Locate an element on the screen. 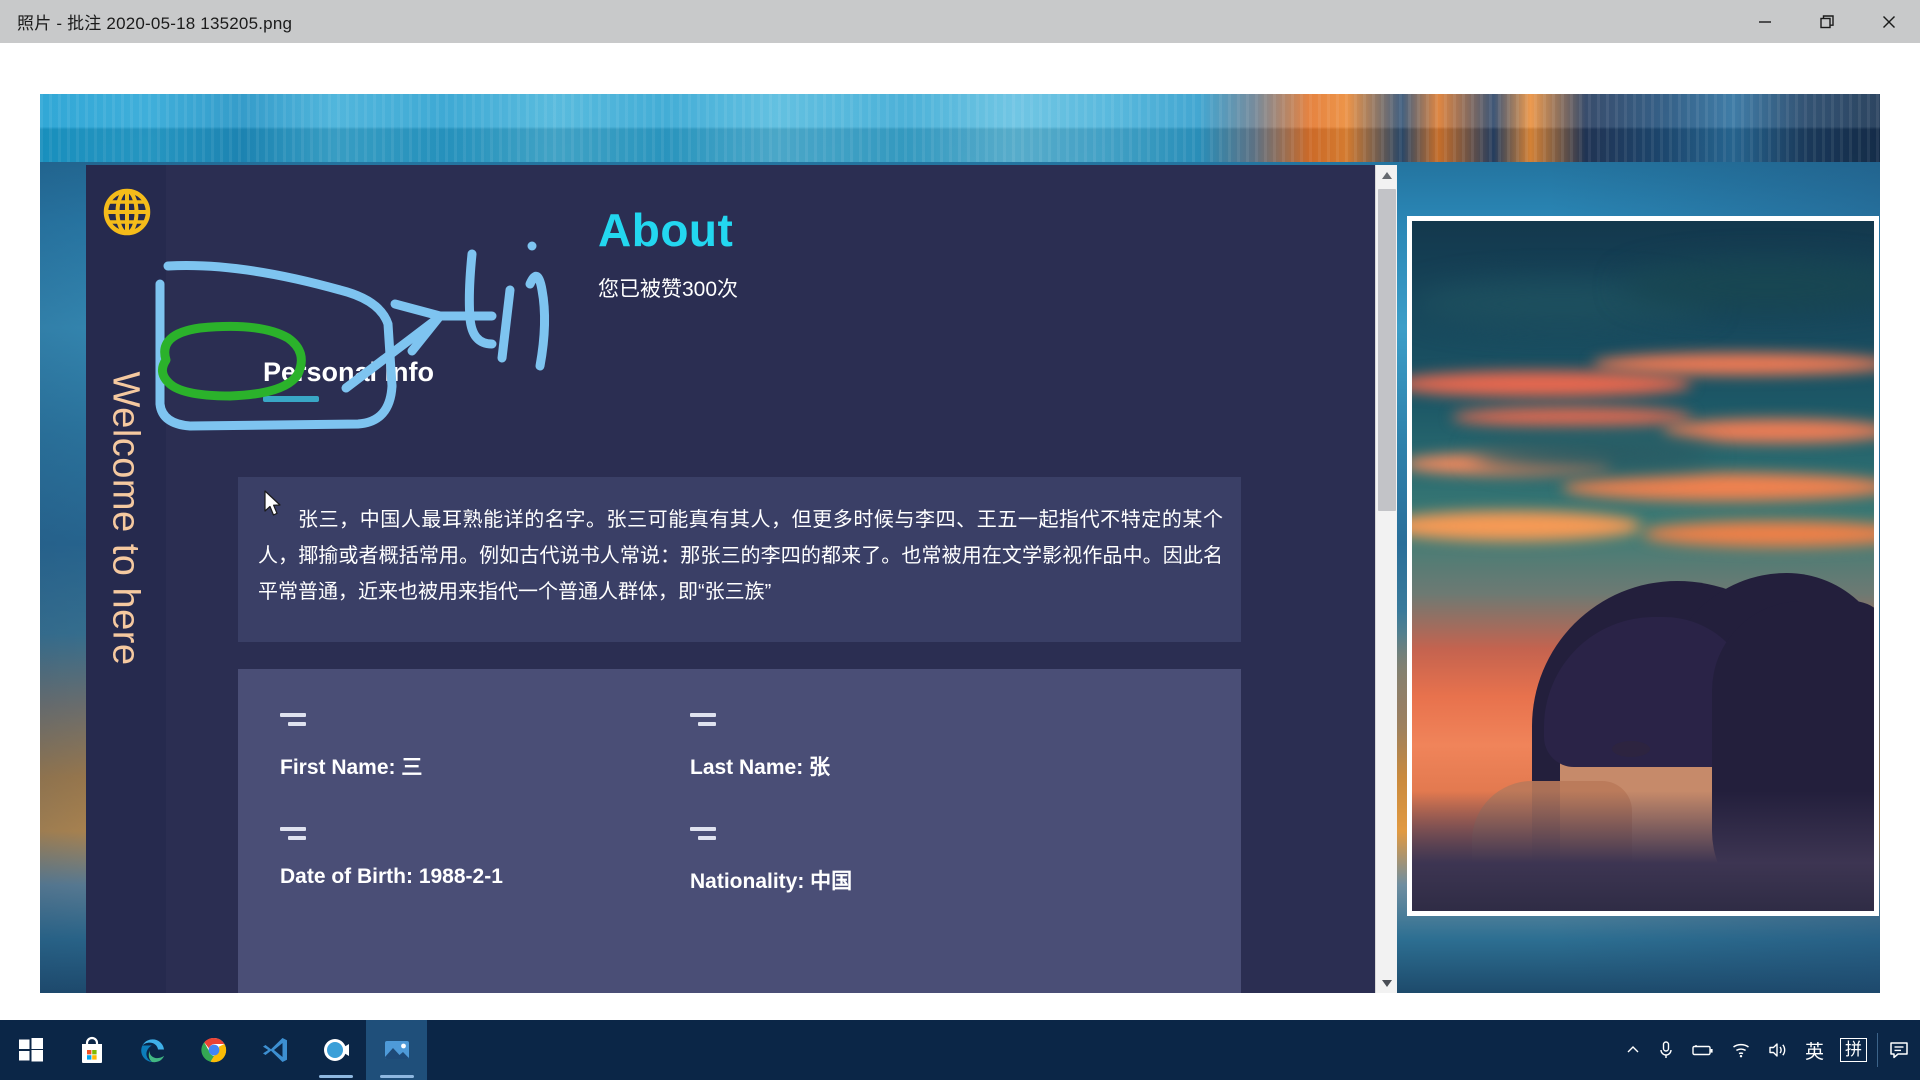 The image size is (1920, 1080). mouse-cursor is located at coordinates (274, 504).